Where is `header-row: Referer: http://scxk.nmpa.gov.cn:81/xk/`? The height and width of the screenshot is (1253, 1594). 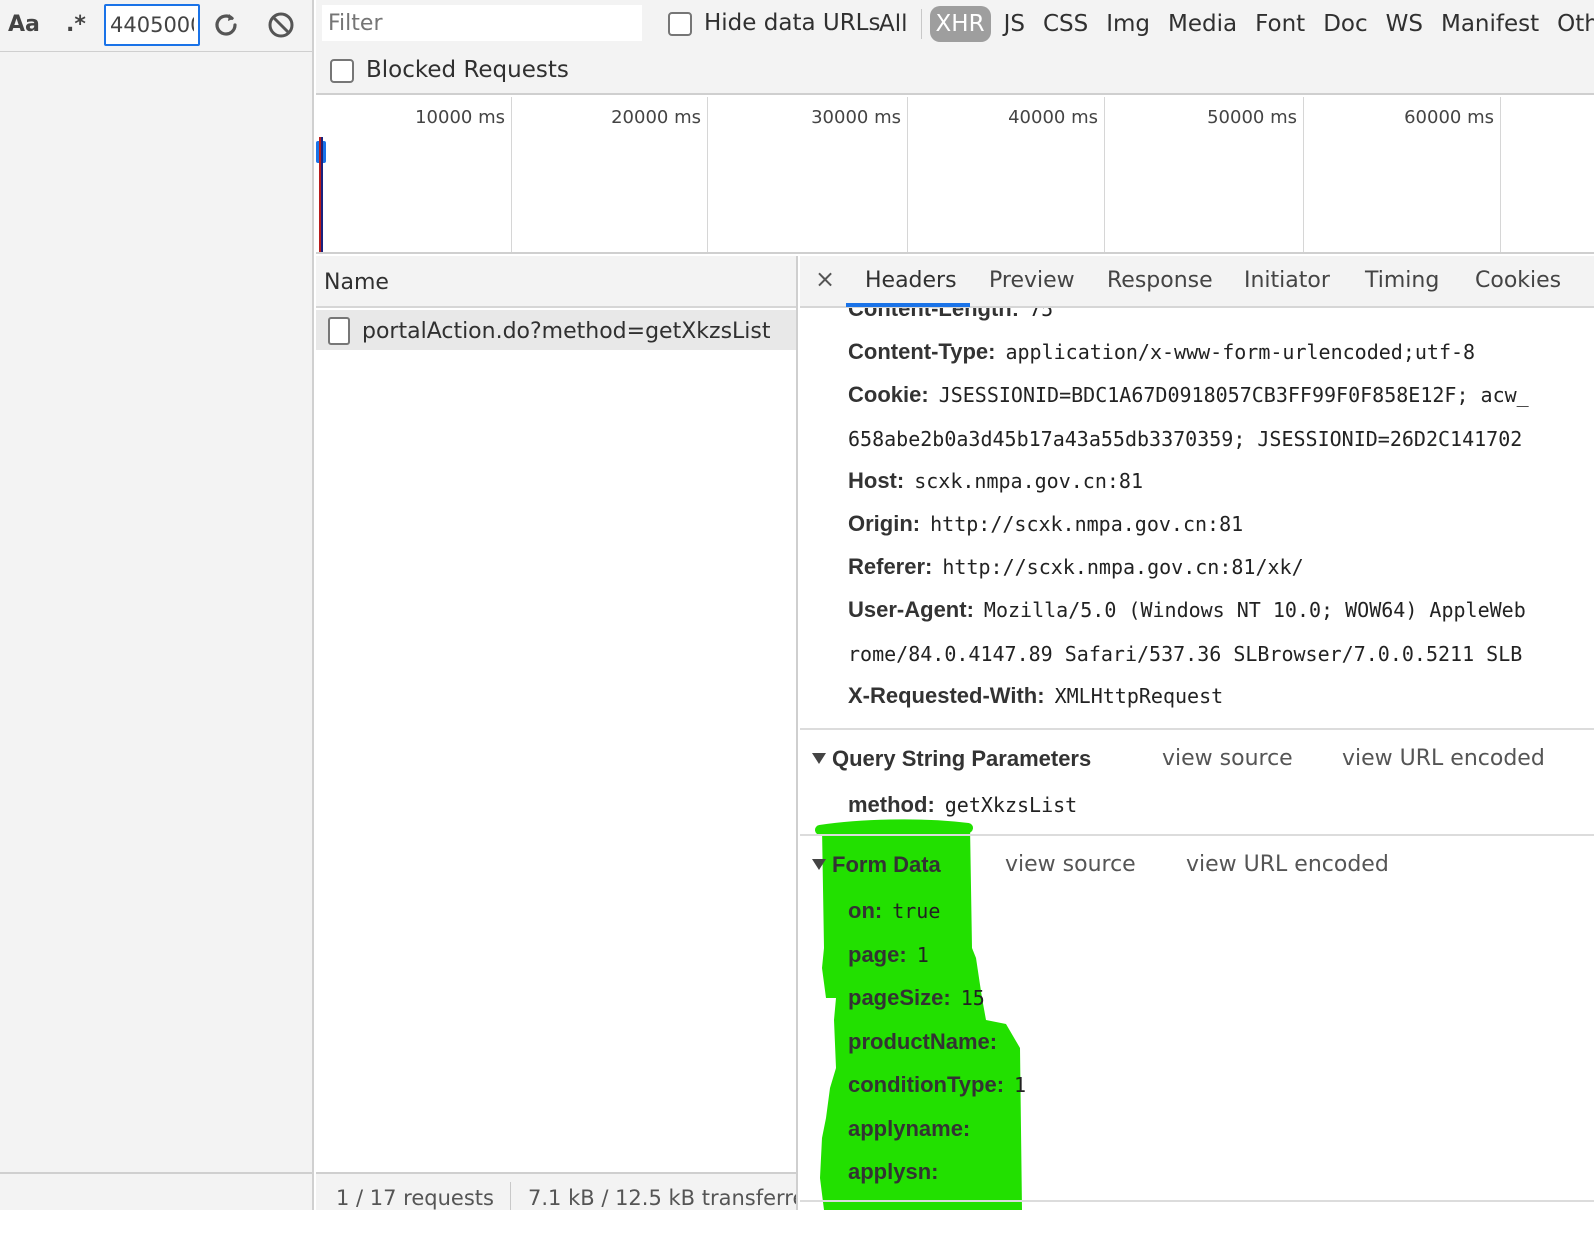 header-row: Referer: http://scxk.nmpa.gov.cn:81/xk/ is located at coordinates (1076, 567).